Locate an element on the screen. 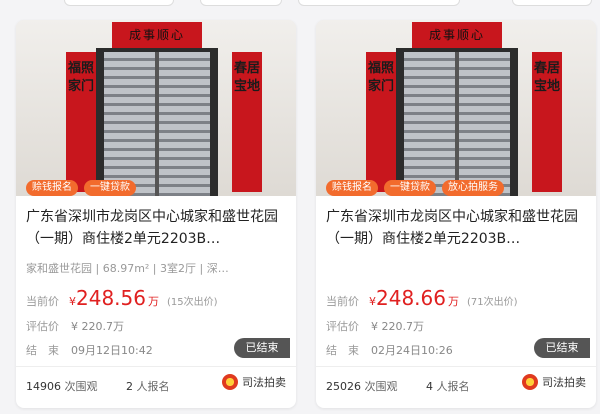 The width and height of the screenshot is (600, 414). end-value: 09月12日10:42 is located at coordinates (112, 350).